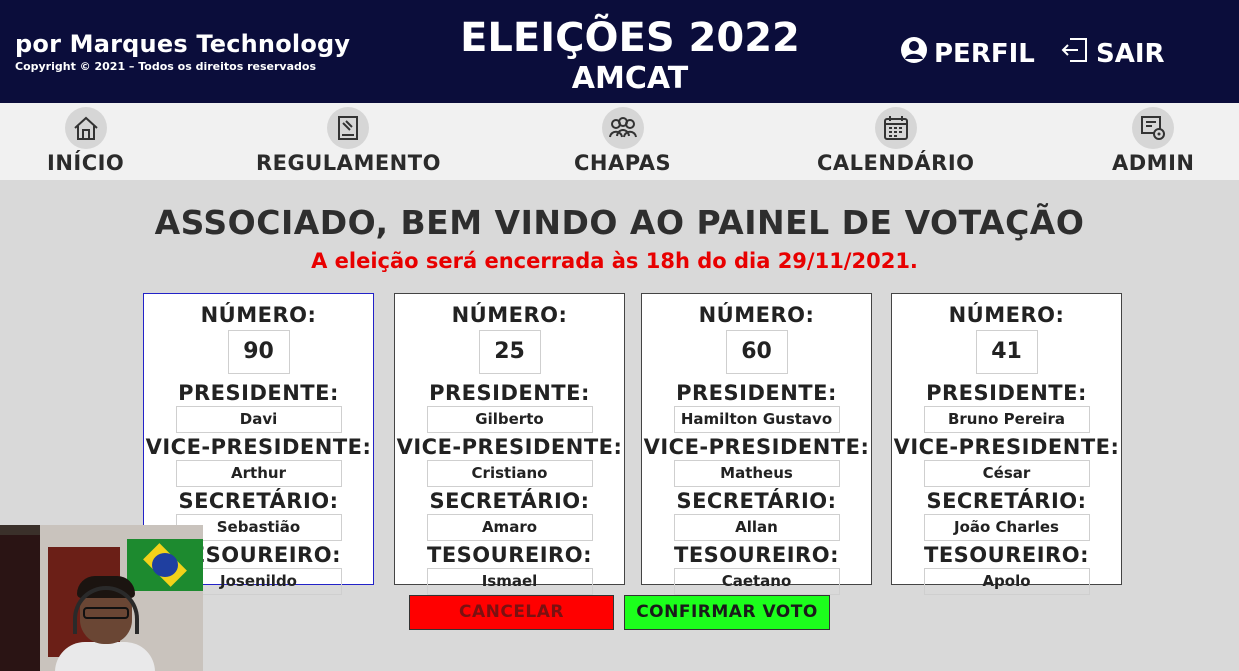 The width and height of the screenshot is (1239, 671). What do you see at coordinates (727, 612) in the screenshot?
I see `confirm-vote-button: CONFIRMAR VOTO` at bounding box center [727, 612].